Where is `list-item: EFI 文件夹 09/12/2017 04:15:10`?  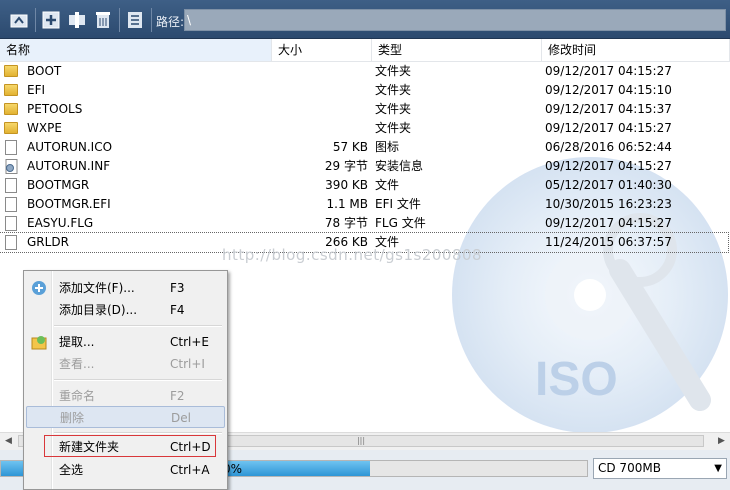
list-item: EFI 文件夹 09/12/2017 04:15:10 is located at coordinates (364, 90).